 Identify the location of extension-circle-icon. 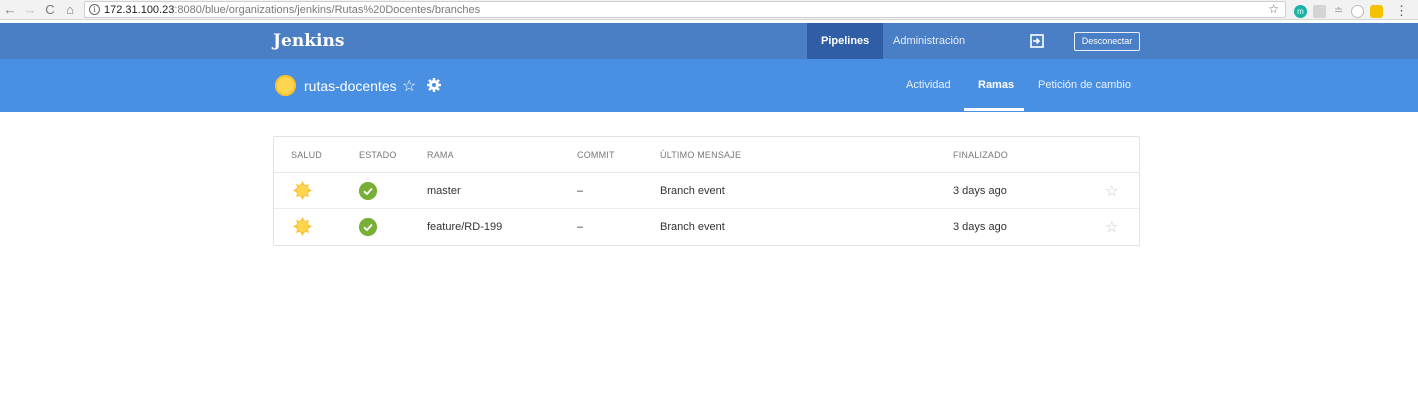
(1357, 11).